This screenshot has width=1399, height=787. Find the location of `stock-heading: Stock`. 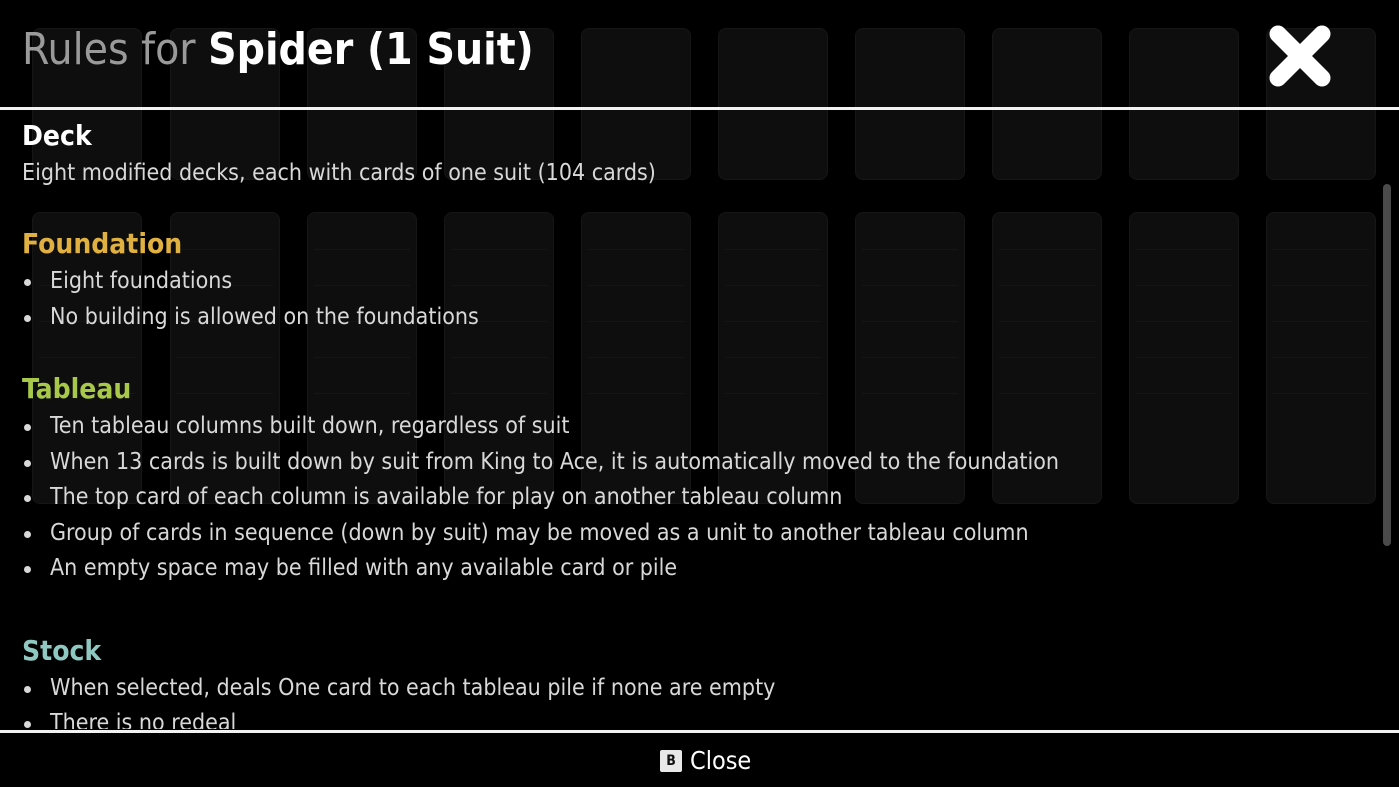

stock-heading: Stock is located at coordinates (62, 650).